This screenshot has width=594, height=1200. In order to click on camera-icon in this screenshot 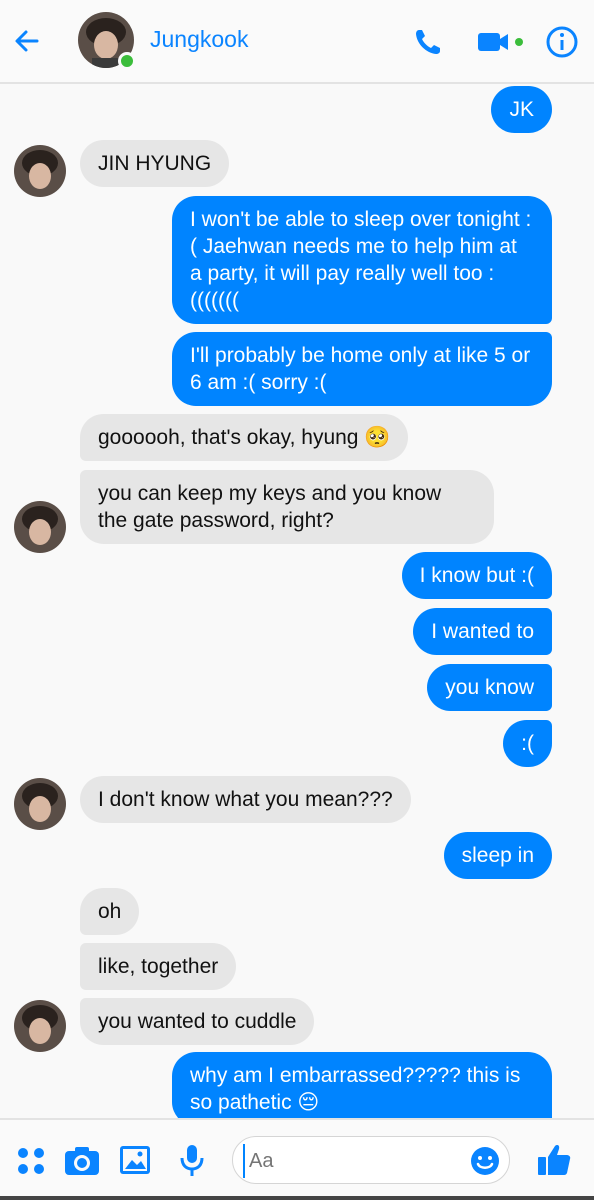, I will do `click(82, 1160)`.